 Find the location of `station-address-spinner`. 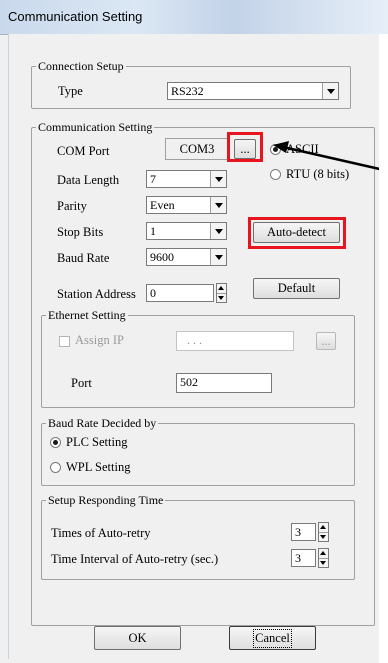

station-address-spinner is located at coordinates (221, 293).